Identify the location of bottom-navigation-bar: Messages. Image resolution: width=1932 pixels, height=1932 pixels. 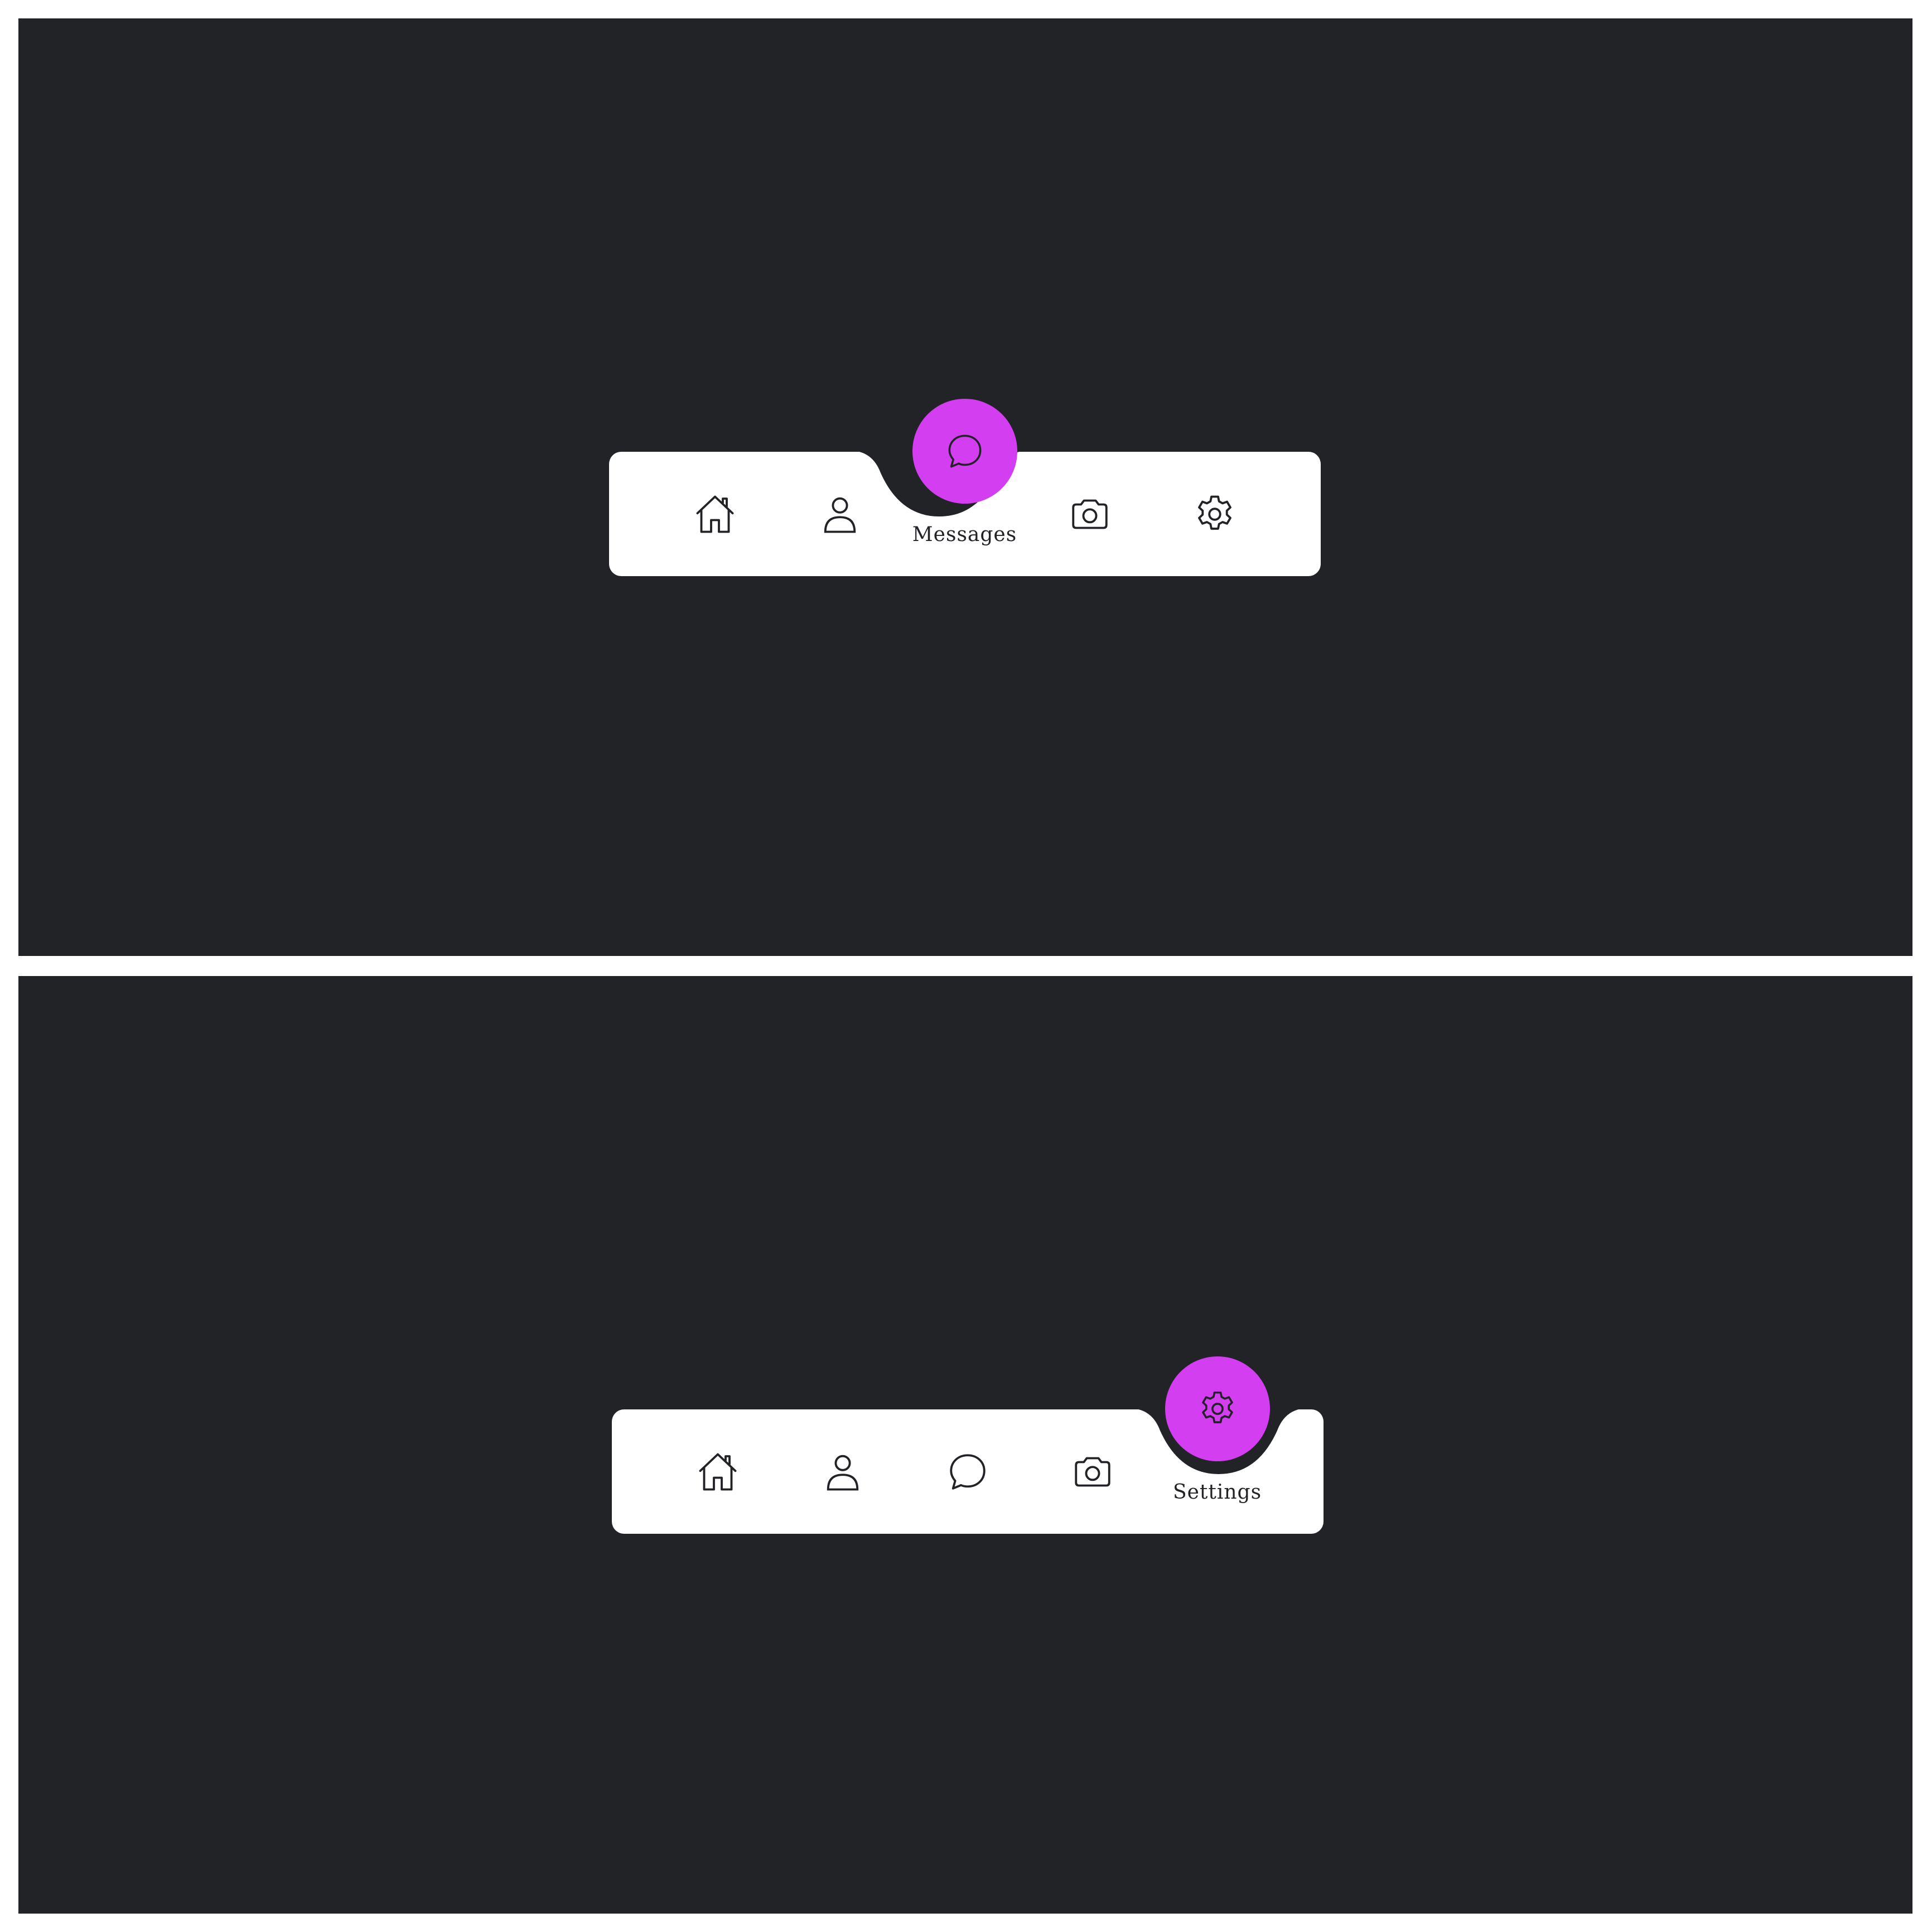
(965, 487).